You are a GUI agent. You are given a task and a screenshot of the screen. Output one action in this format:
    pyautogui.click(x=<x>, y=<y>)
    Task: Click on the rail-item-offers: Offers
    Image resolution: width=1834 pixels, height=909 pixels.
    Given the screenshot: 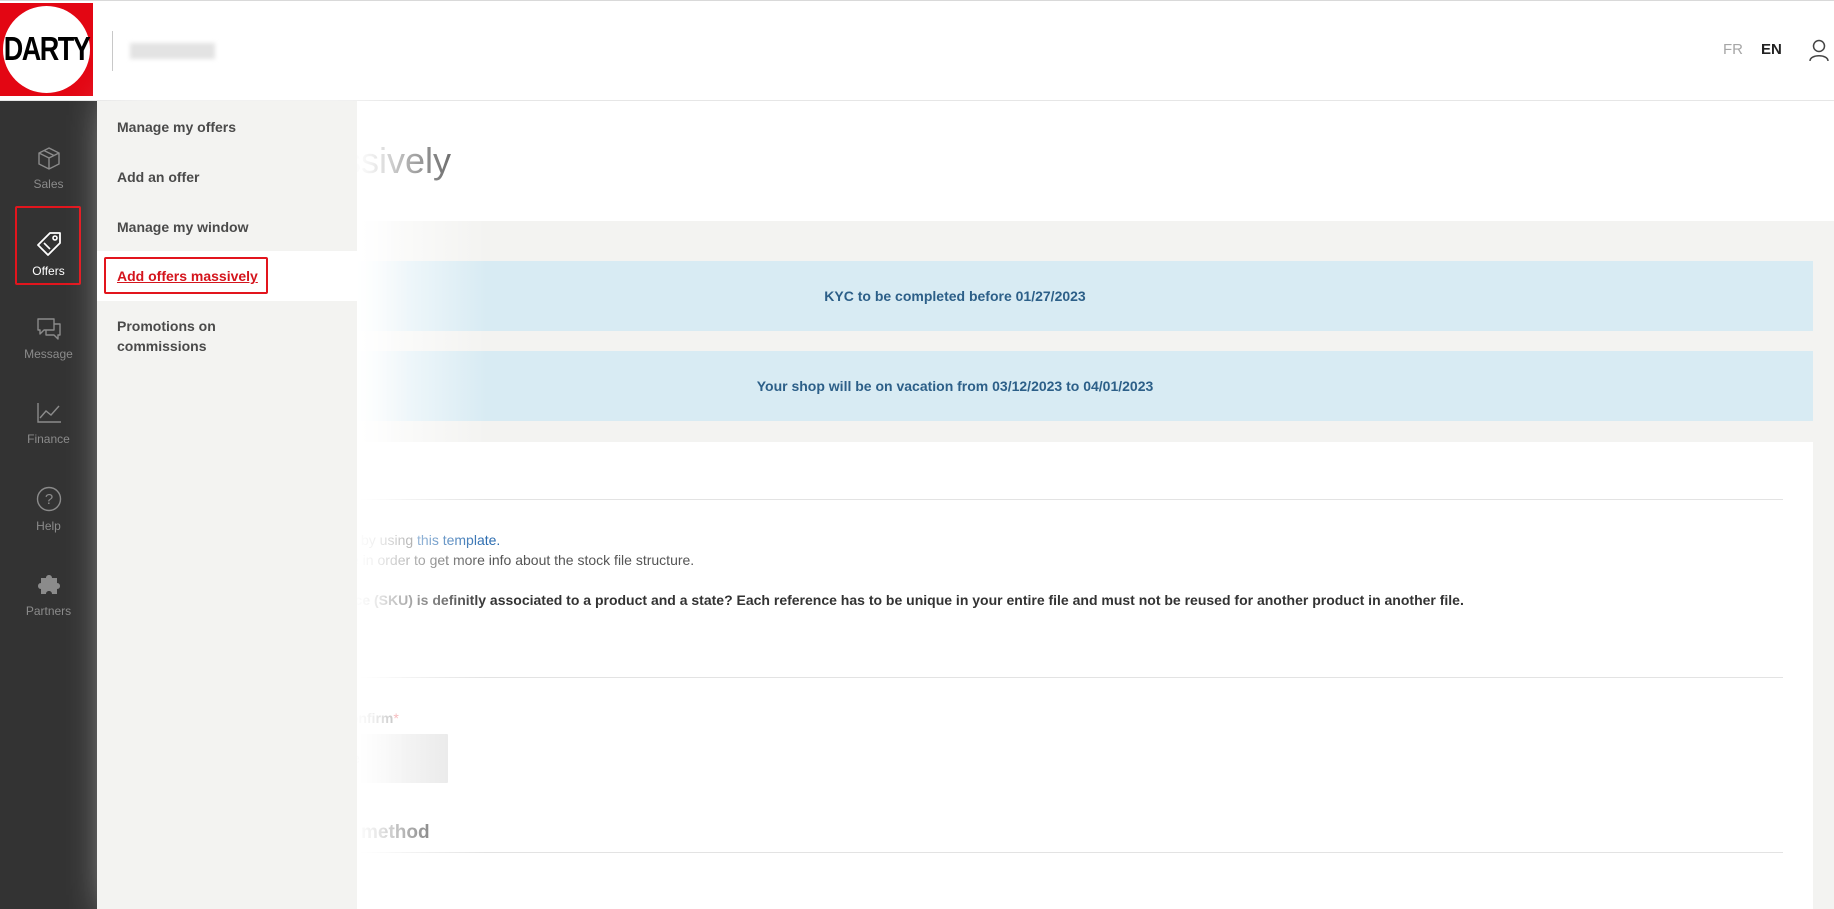 What is the action you would take?
    pyautogui.click(x=48, y=256)
    